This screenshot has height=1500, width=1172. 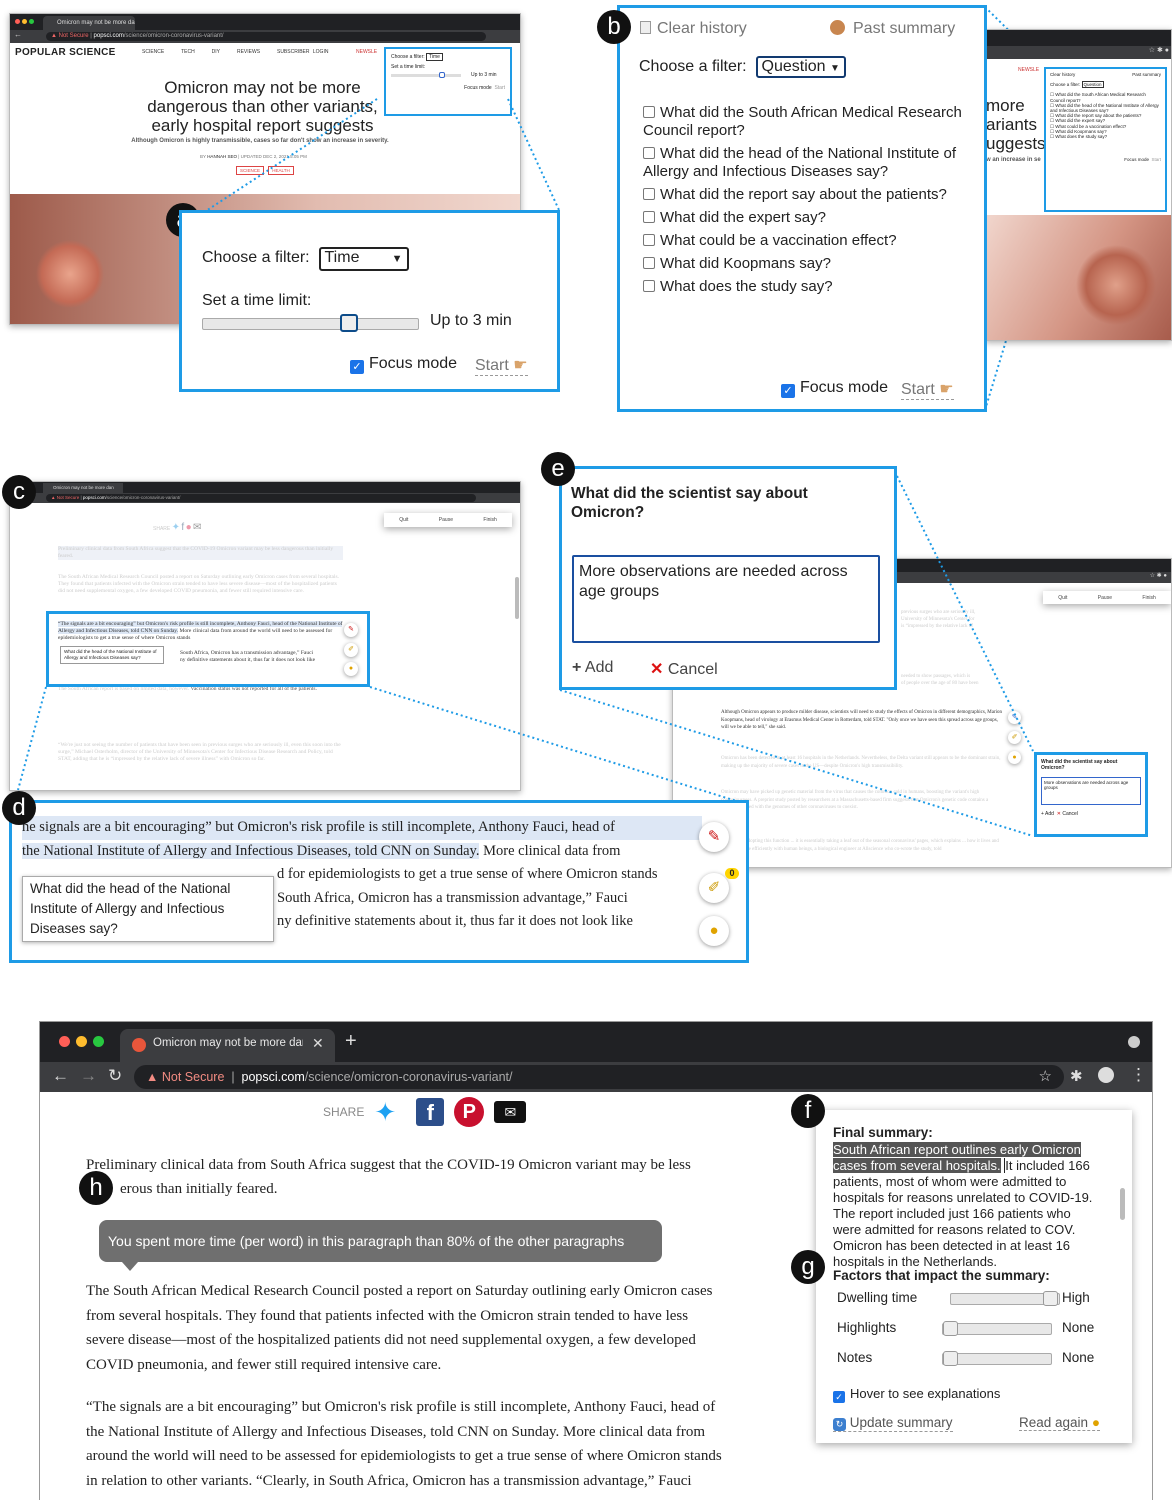 What do you see at coordinates (810, 287) in the screenshot?
I see `question-item: What does the study say?` at bounding box center [810, 287].